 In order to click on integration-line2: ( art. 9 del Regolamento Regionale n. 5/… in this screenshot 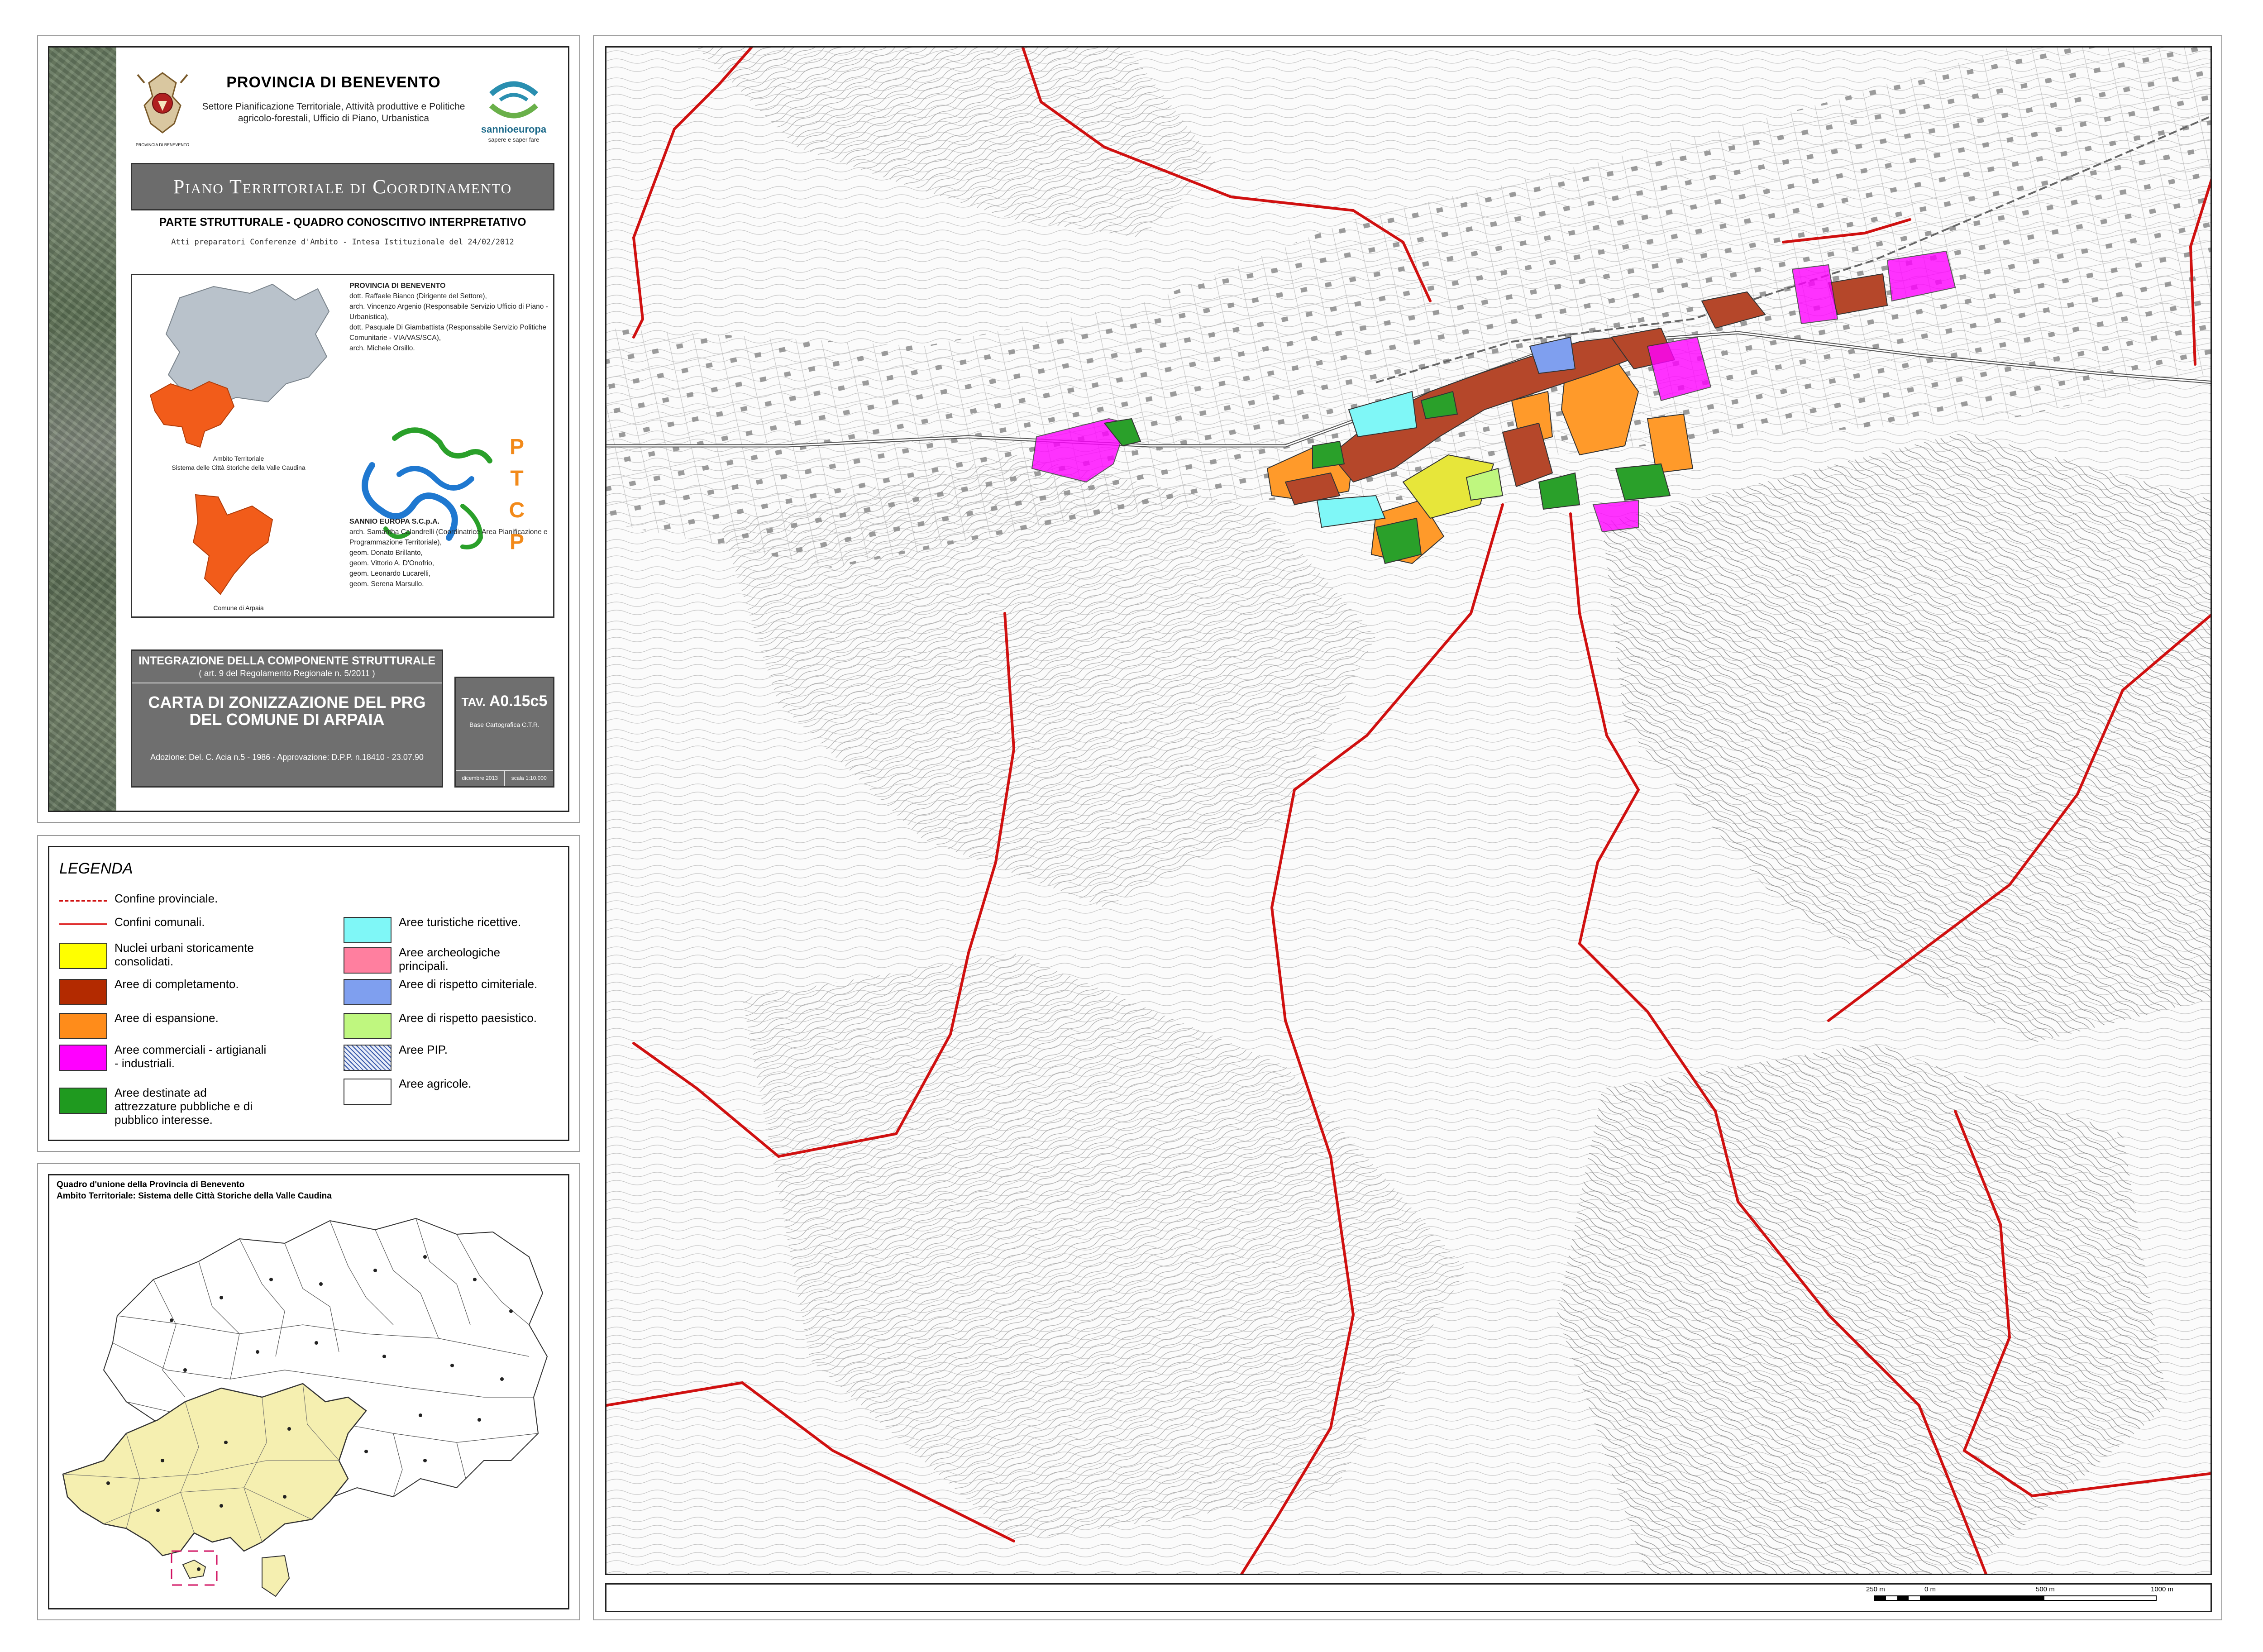, I will do `click(287, 673)`.